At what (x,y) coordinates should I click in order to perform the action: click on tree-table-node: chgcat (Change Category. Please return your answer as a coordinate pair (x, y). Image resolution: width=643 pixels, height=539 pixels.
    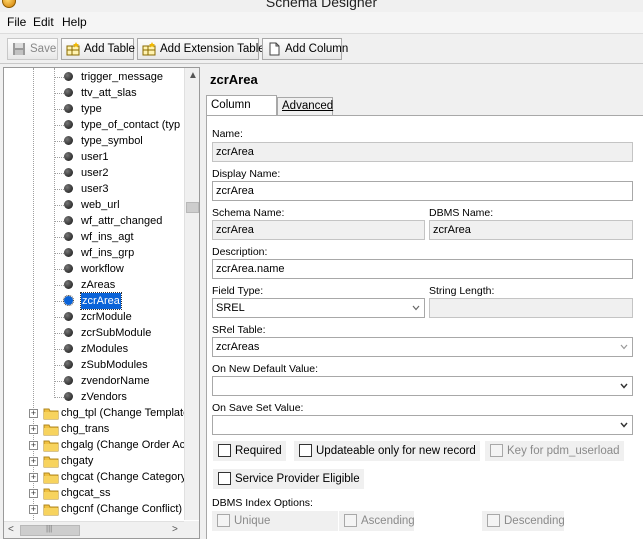
    Looking at the image, I should click on (123, 477).